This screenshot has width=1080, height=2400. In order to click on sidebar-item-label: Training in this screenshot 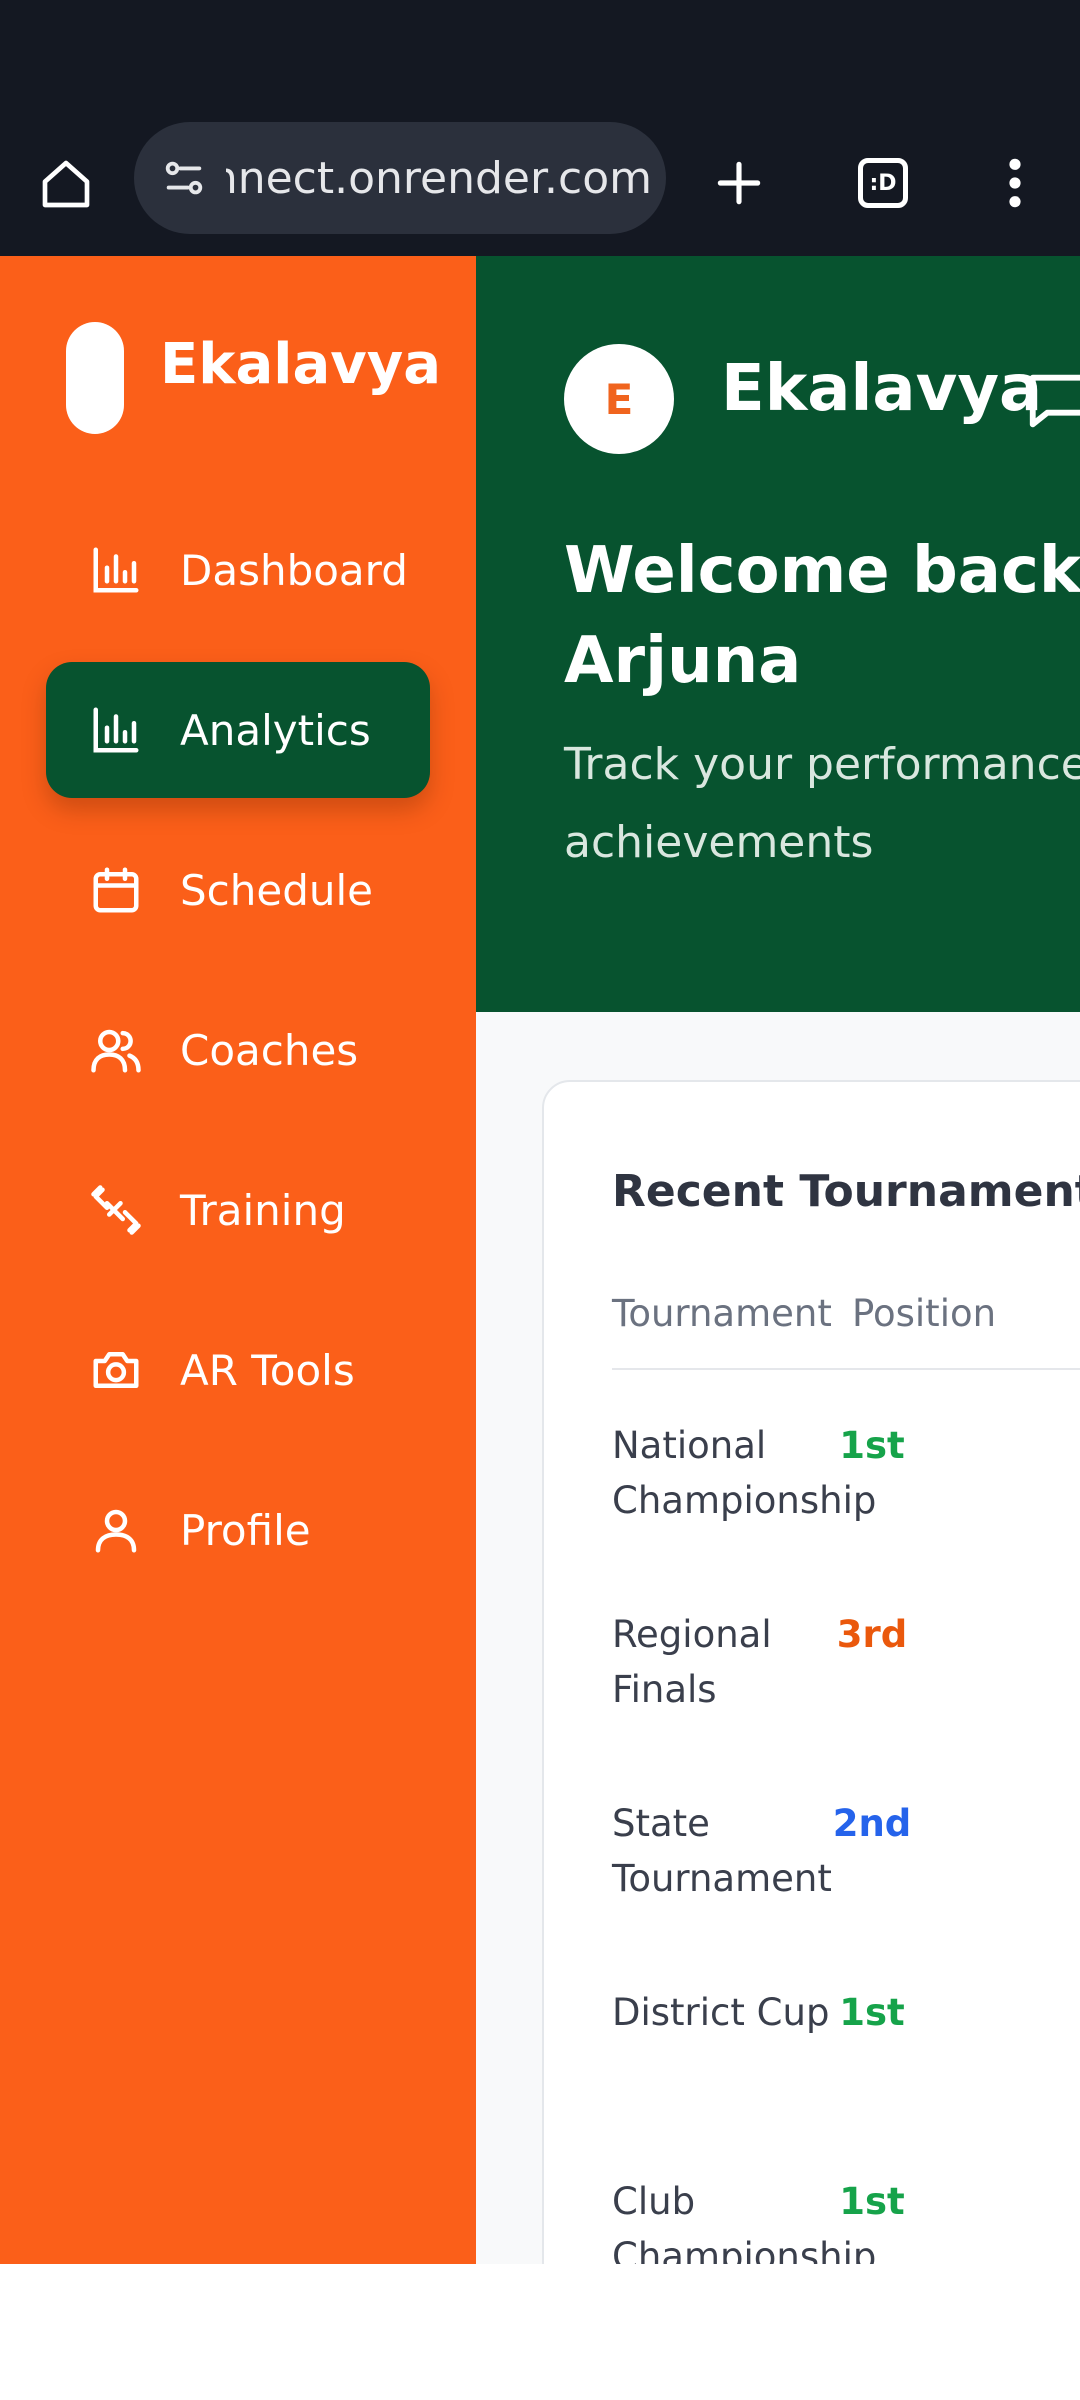, I will do `click(263, 1210)`.